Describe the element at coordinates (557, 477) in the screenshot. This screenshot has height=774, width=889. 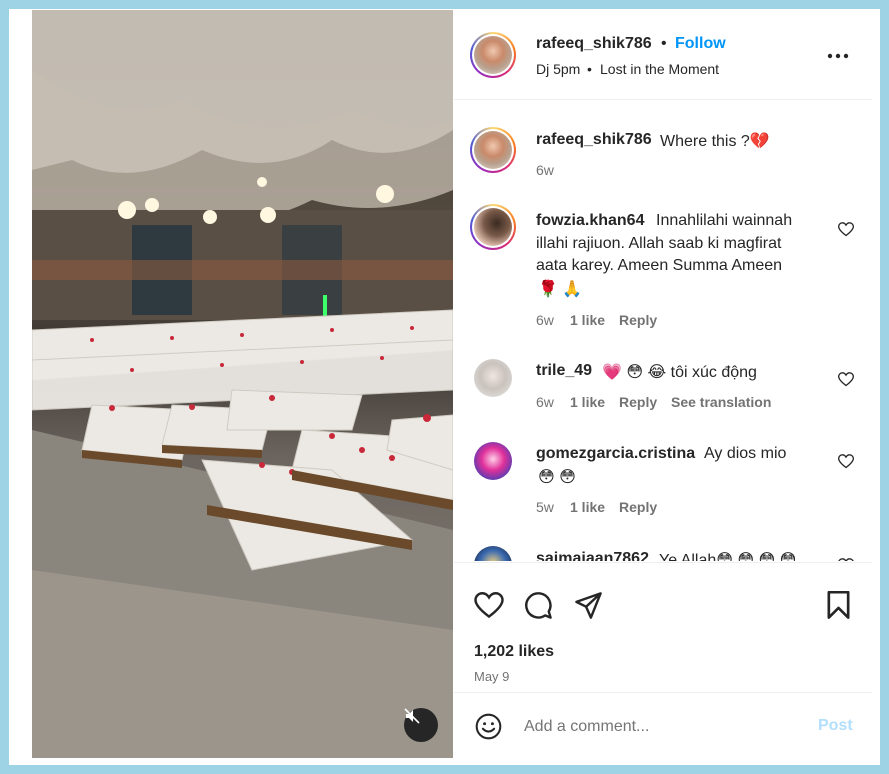
I see `comment-emoji-line: 😳 😳` at that location.